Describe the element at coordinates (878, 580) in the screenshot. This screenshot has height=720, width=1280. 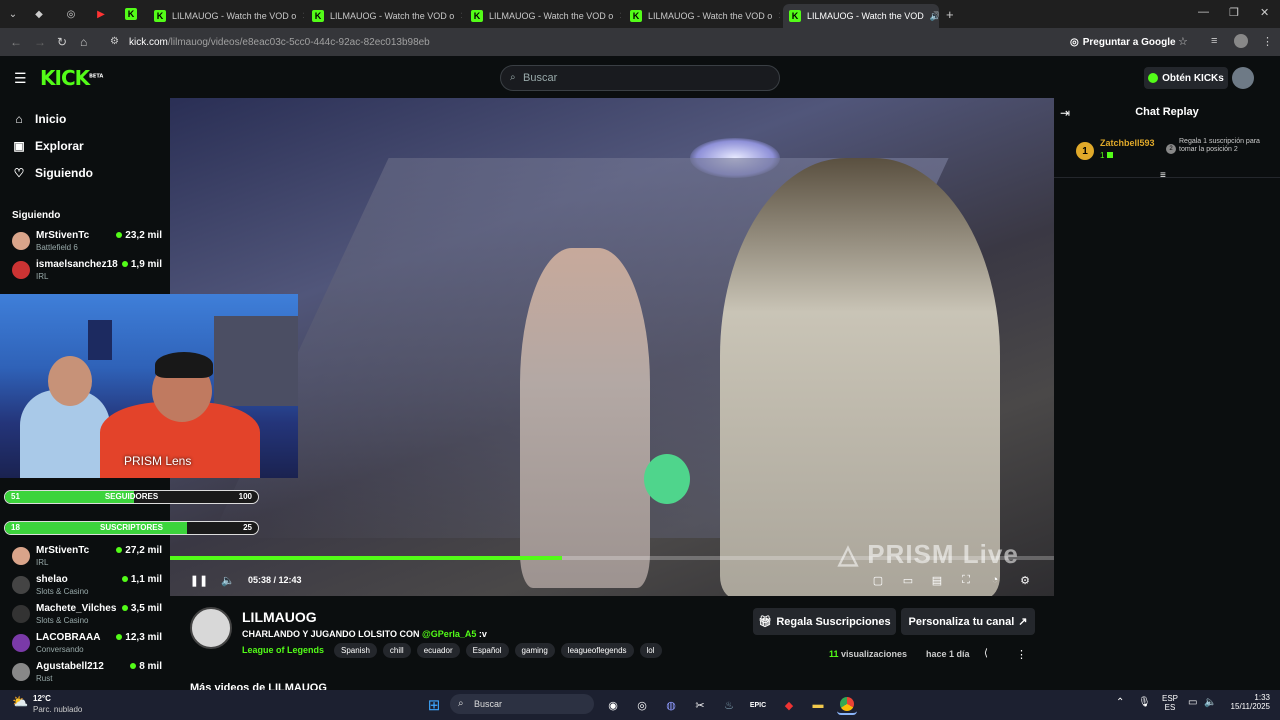
I see `mini-player-icon: ▢` at that location.